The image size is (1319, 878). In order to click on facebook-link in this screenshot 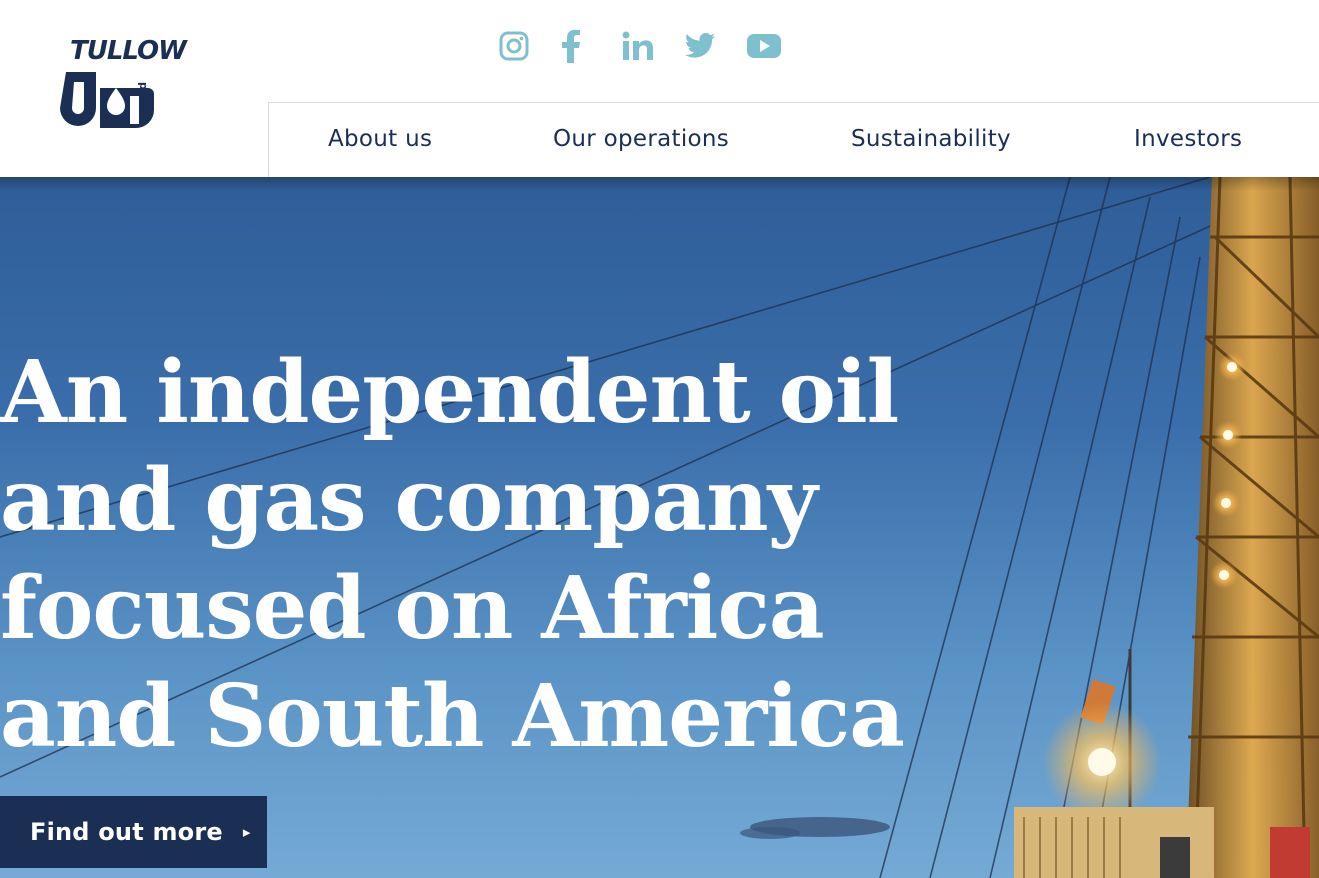, I will do `click(591, 46)`.